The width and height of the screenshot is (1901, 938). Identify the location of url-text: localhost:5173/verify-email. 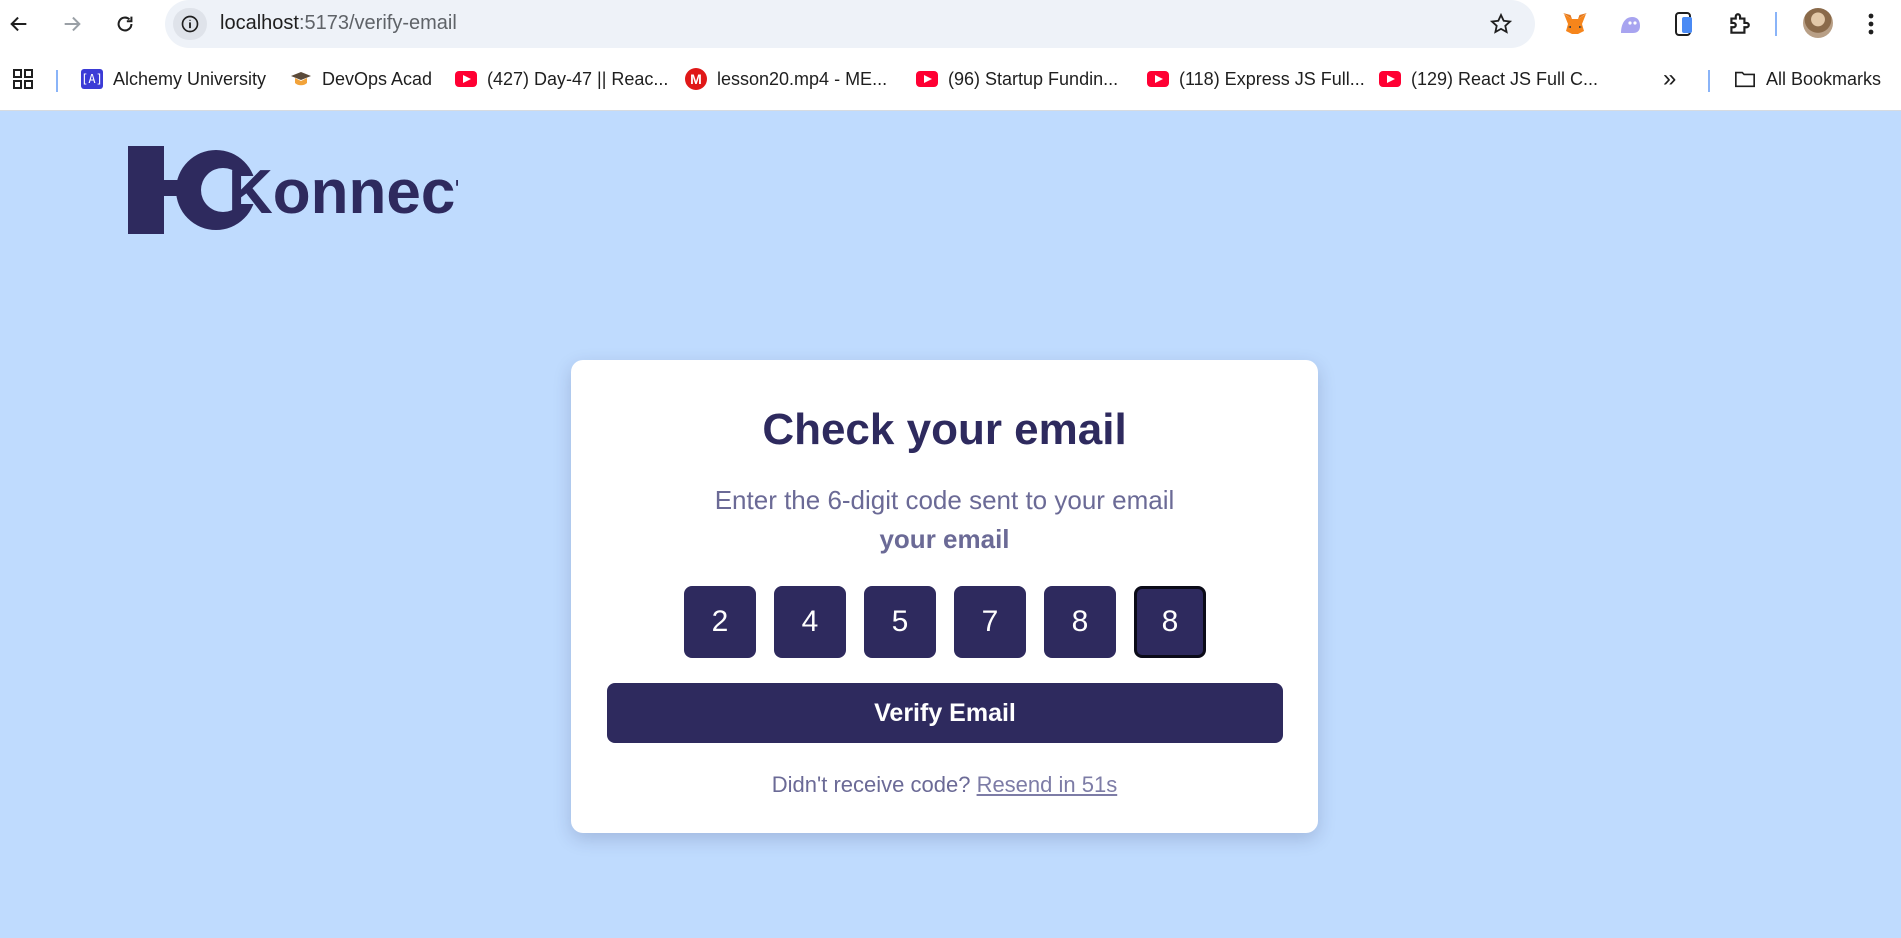
(338, 23).